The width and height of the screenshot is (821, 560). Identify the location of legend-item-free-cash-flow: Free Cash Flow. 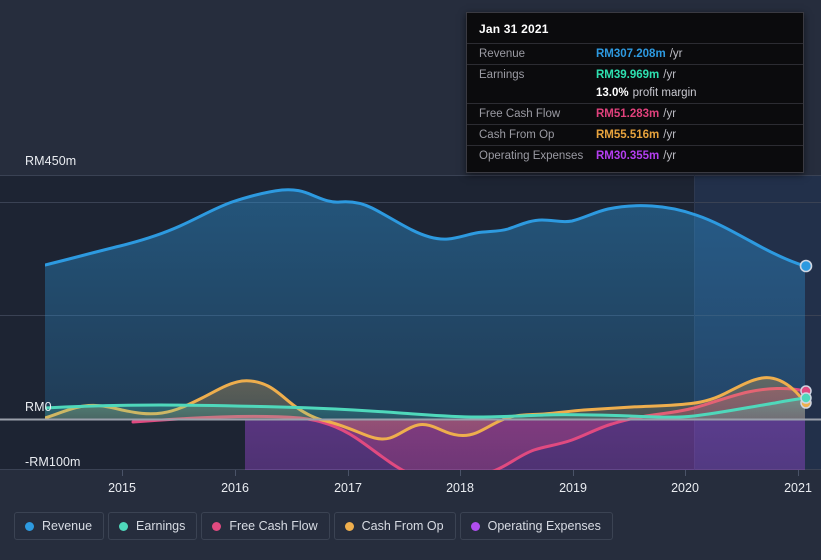
(265, 526).